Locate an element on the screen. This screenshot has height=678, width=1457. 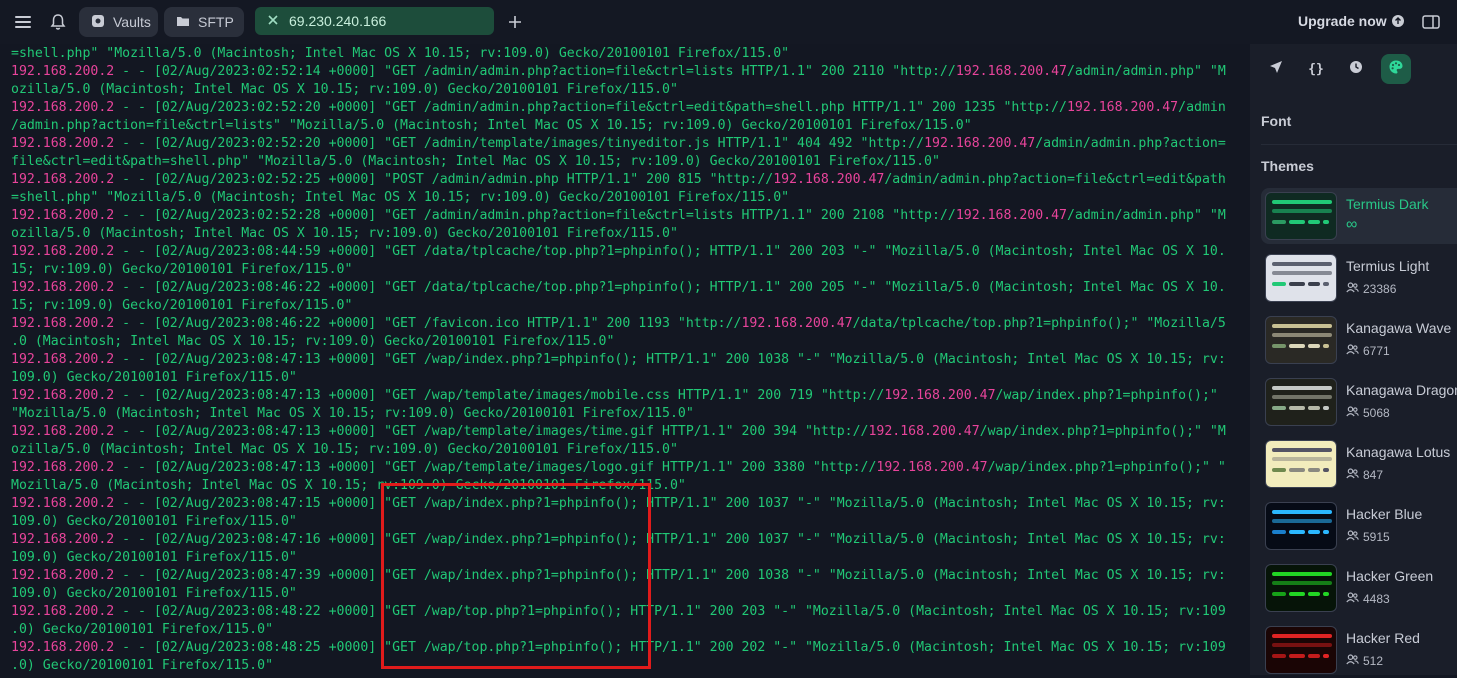
side-panel-tabs: {} is located at coordinates (1353, 71).